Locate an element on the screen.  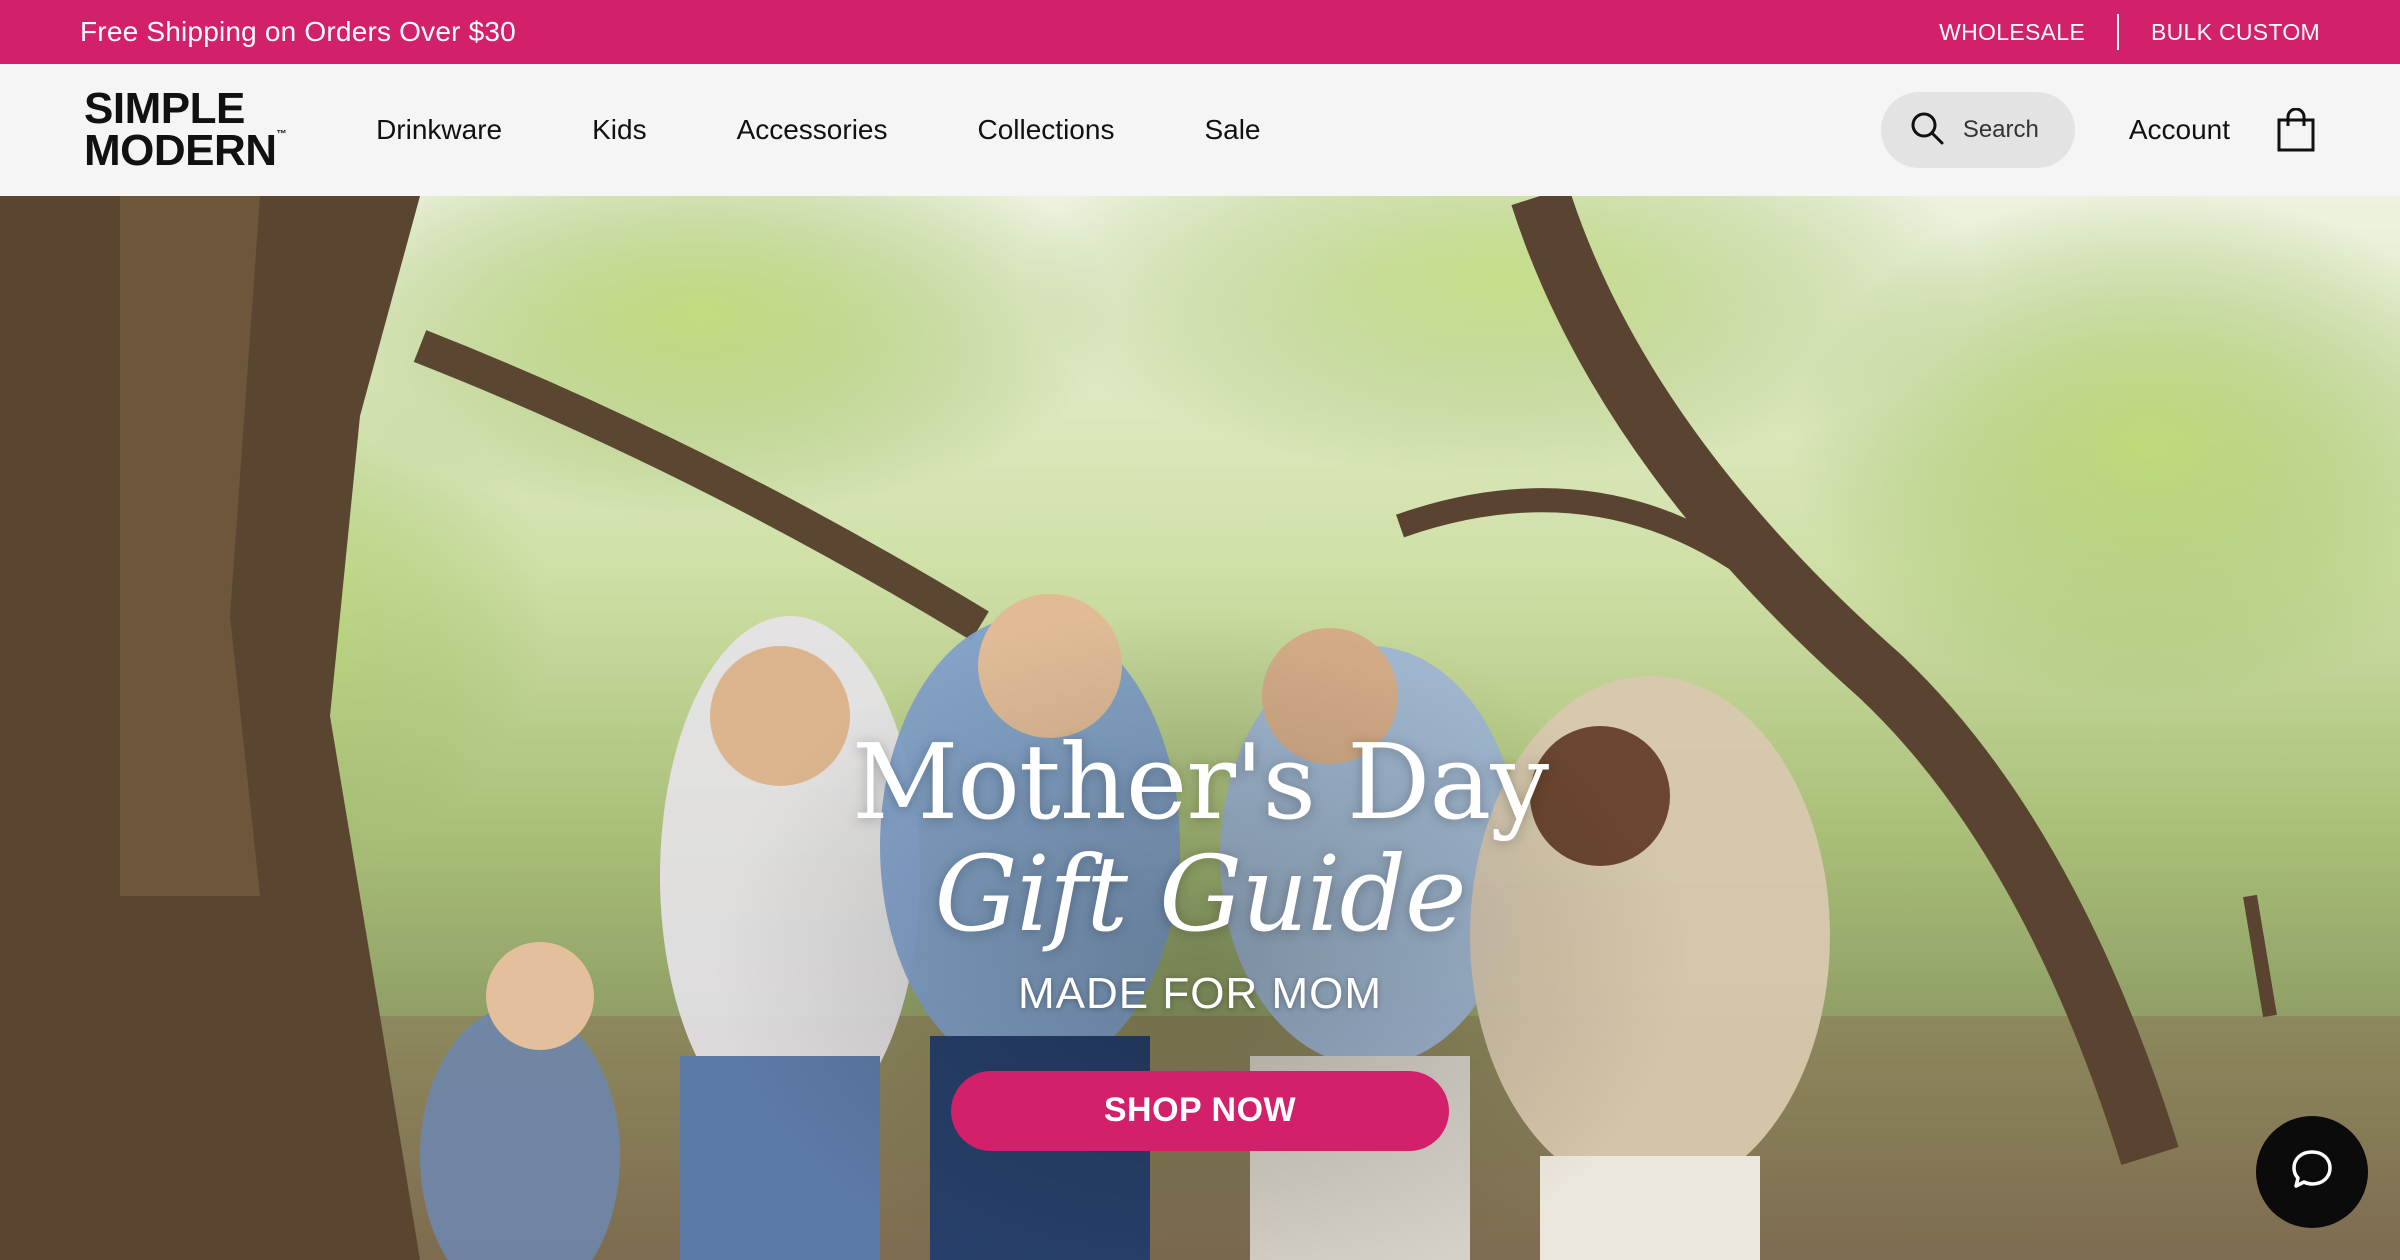
nav-item-sale: Sale is located at coordinates (1232, 130).